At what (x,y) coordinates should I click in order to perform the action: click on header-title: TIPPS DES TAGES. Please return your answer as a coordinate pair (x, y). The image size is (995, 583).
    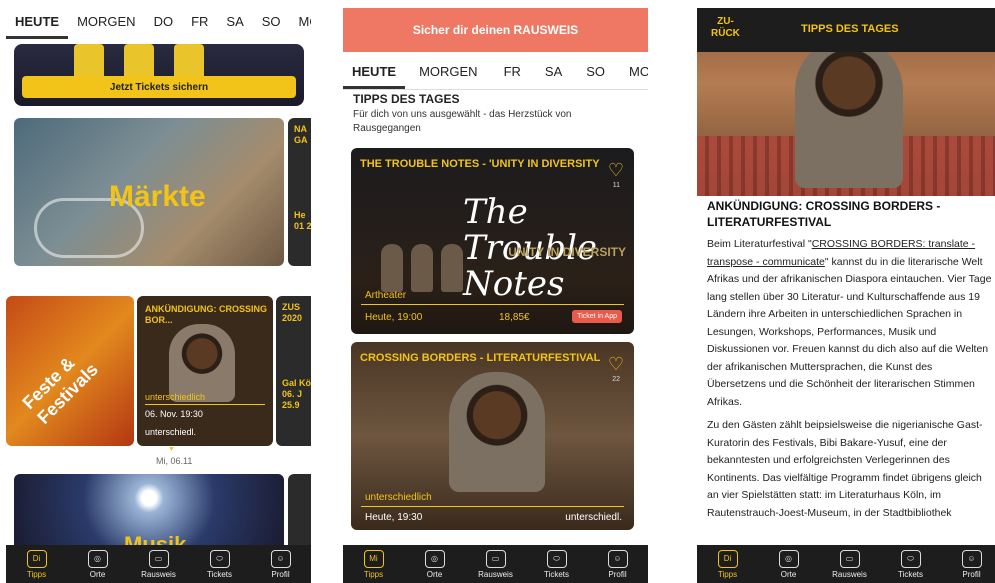
    Looking at the image, I should click on (850, 29).